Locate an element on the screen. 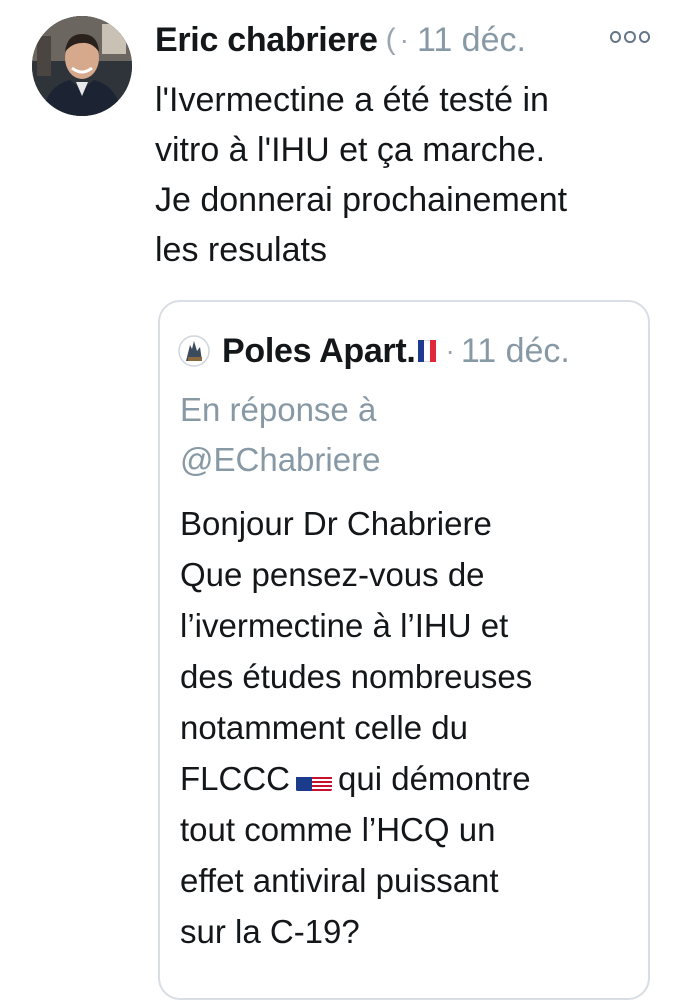 This screenshot has height=1000, width=682. demontre-text: qui démontre is located at coordinates (434, 778).